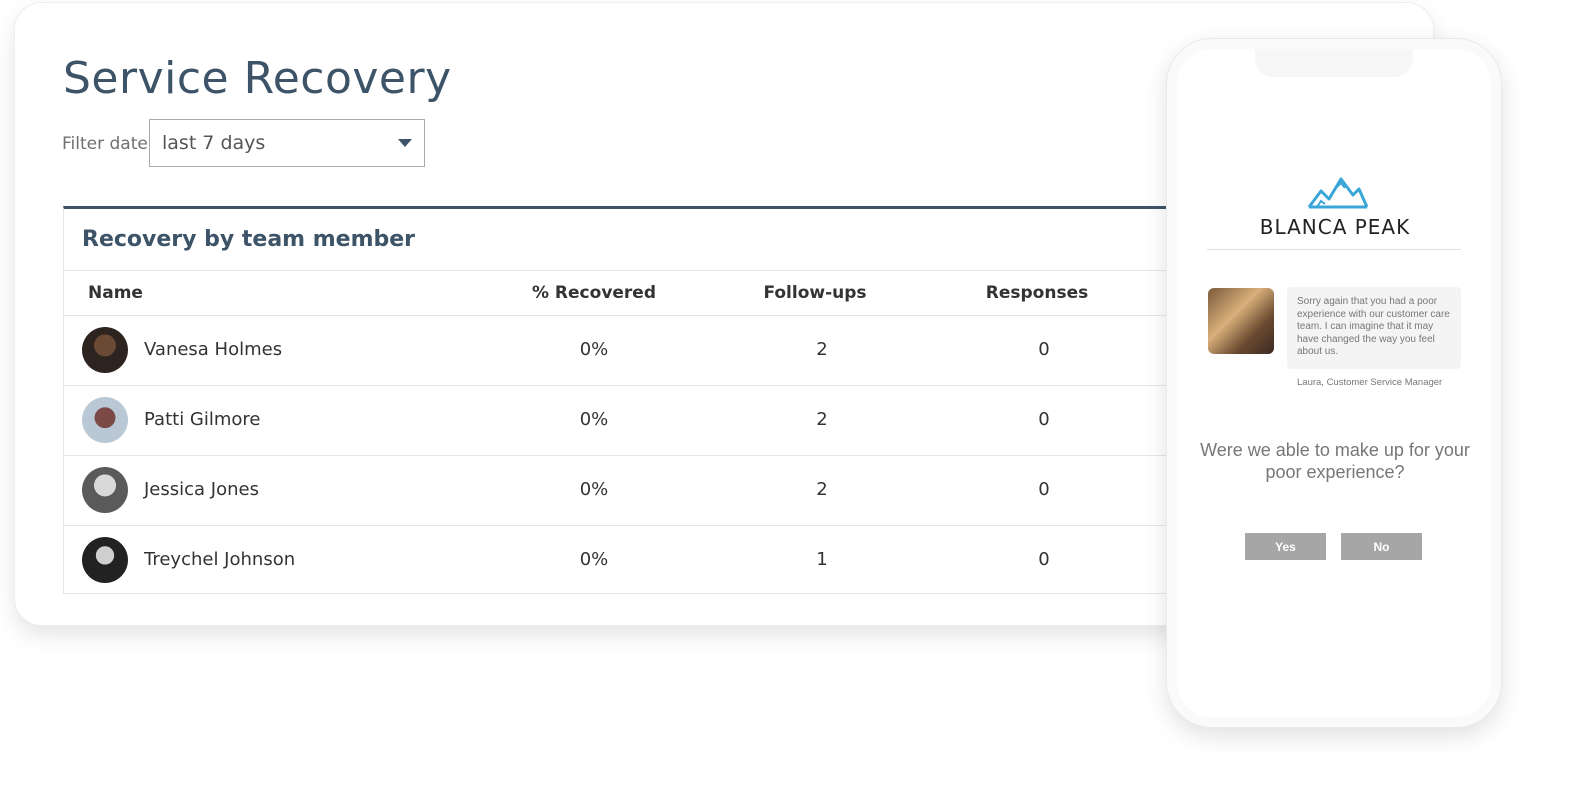 The image size is (1586, 800). What do you see at coordinates (1334, 249) in the screenshot?
I see `divider` at bounding box center [1334, 249].